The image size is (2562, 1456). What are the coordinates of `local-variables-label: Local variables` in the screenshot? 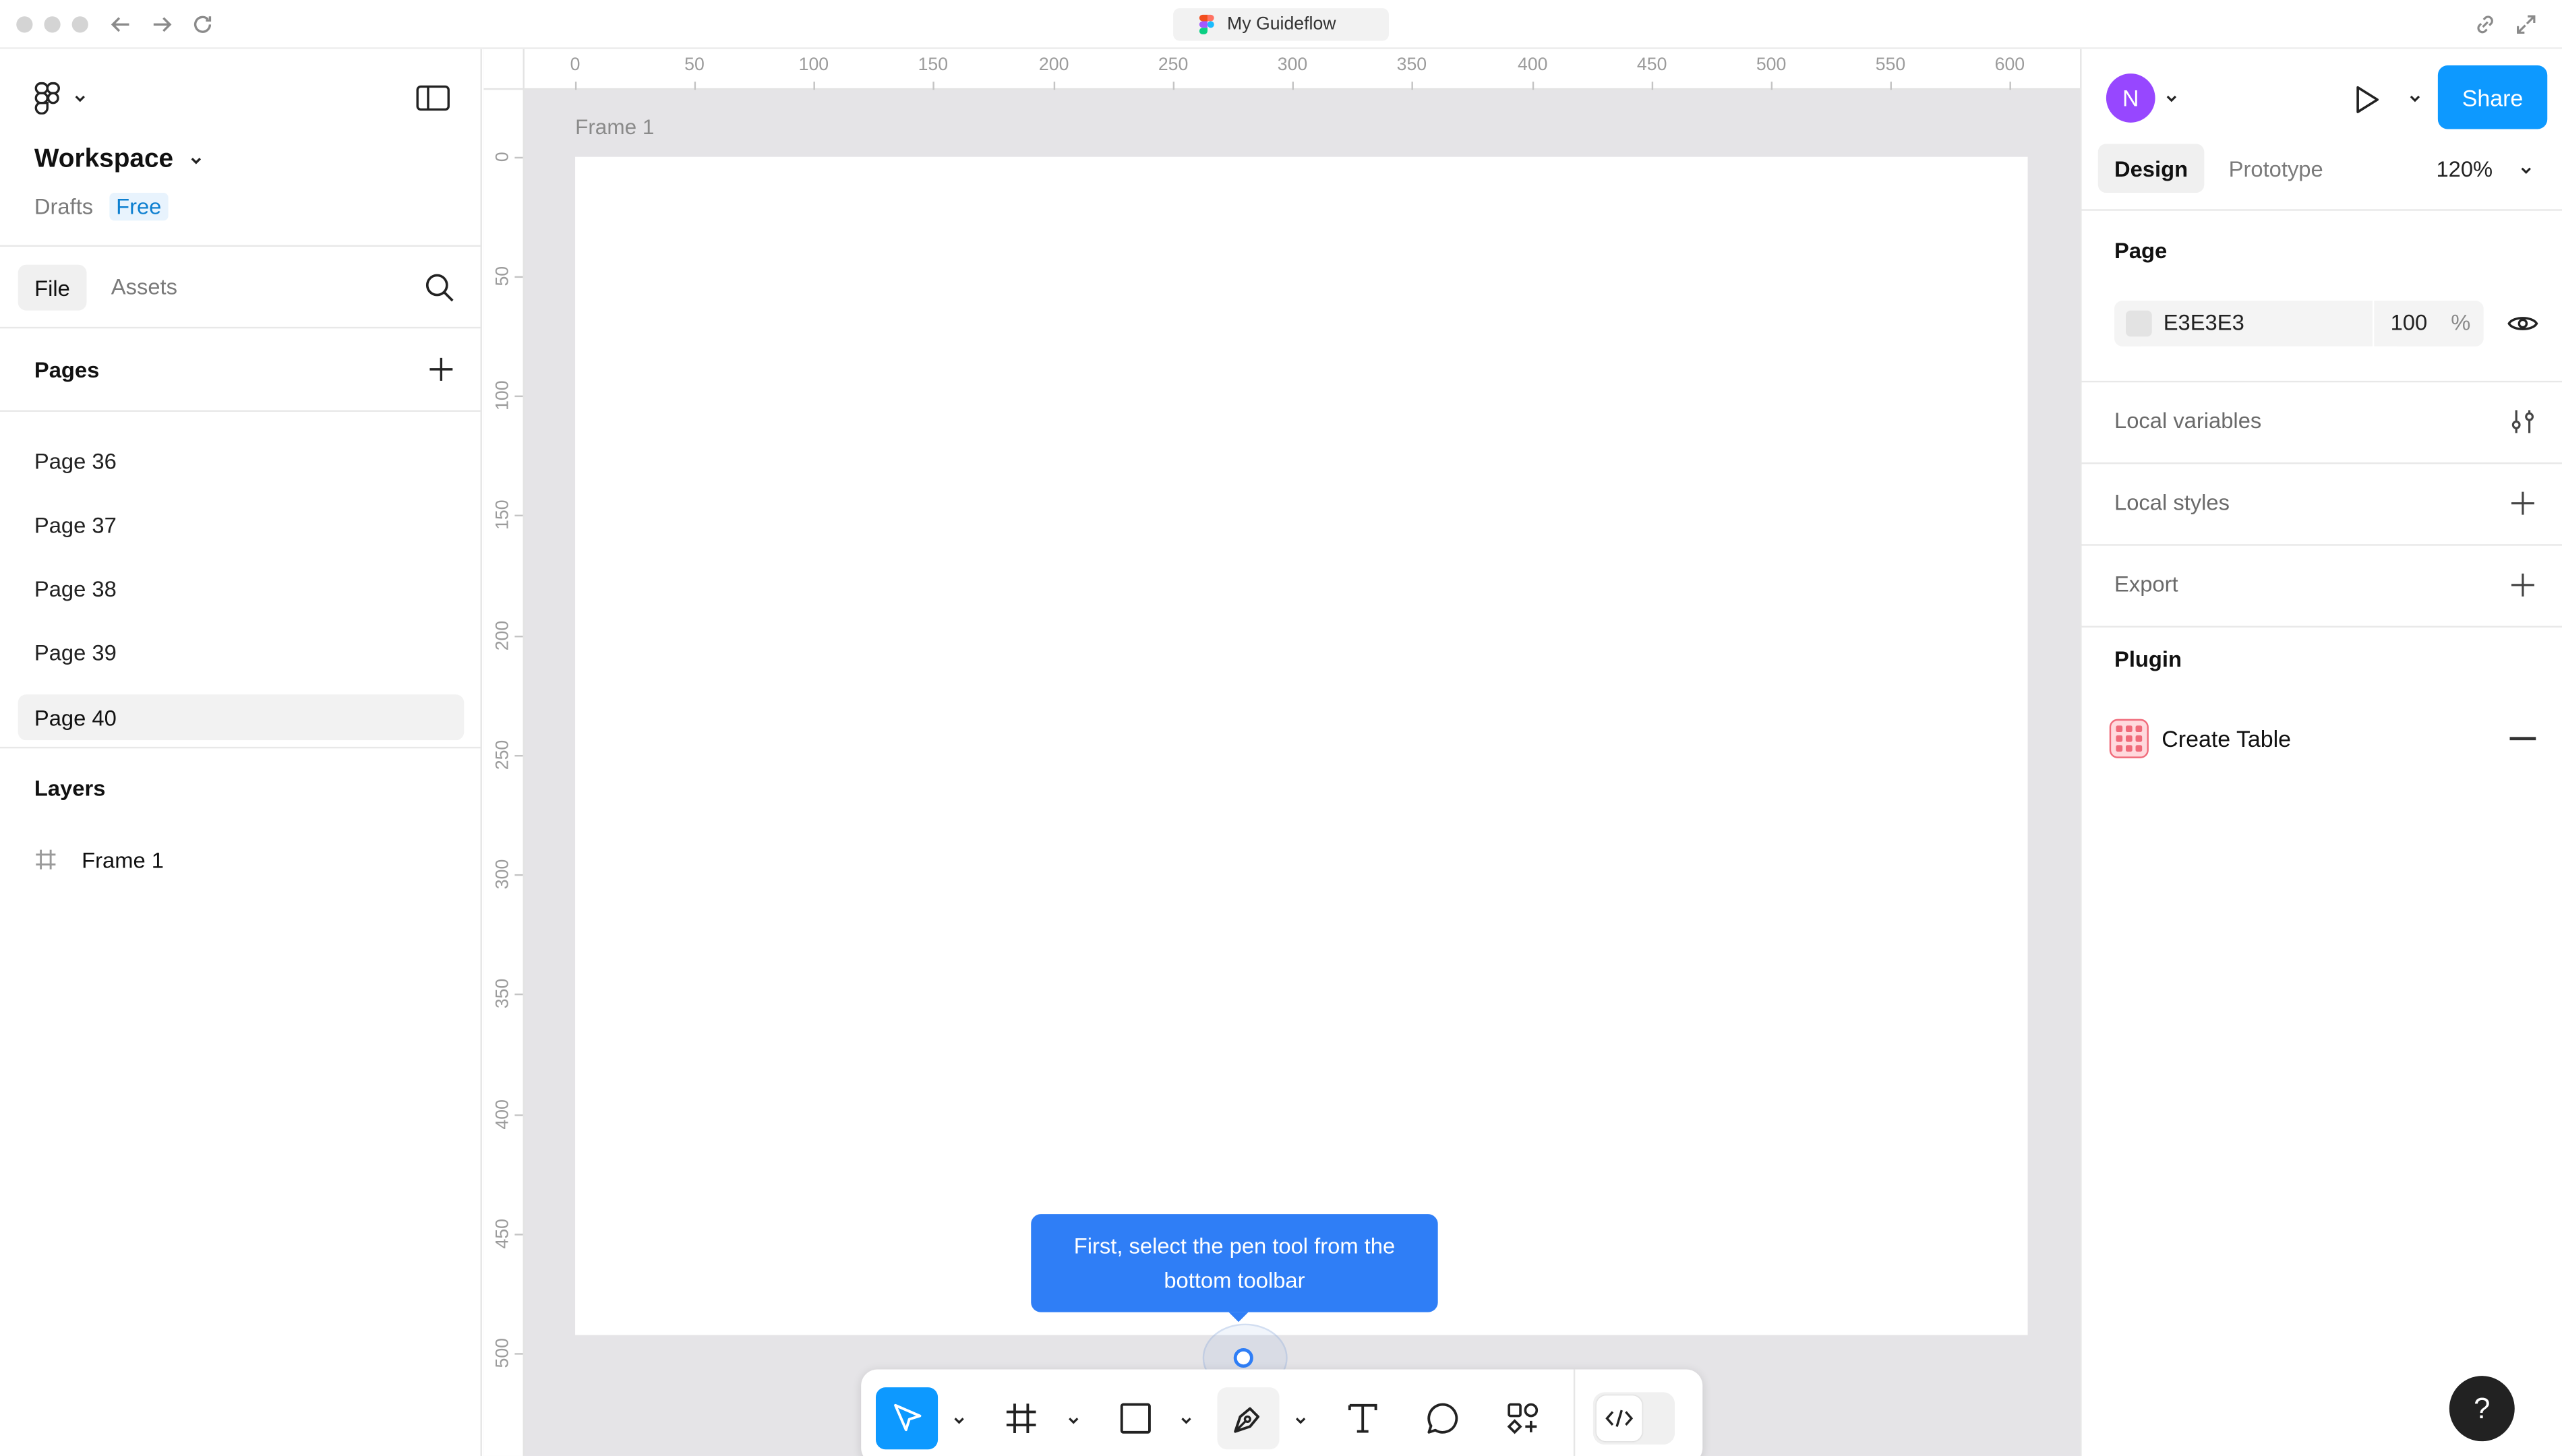 It's located at (2187, 420).